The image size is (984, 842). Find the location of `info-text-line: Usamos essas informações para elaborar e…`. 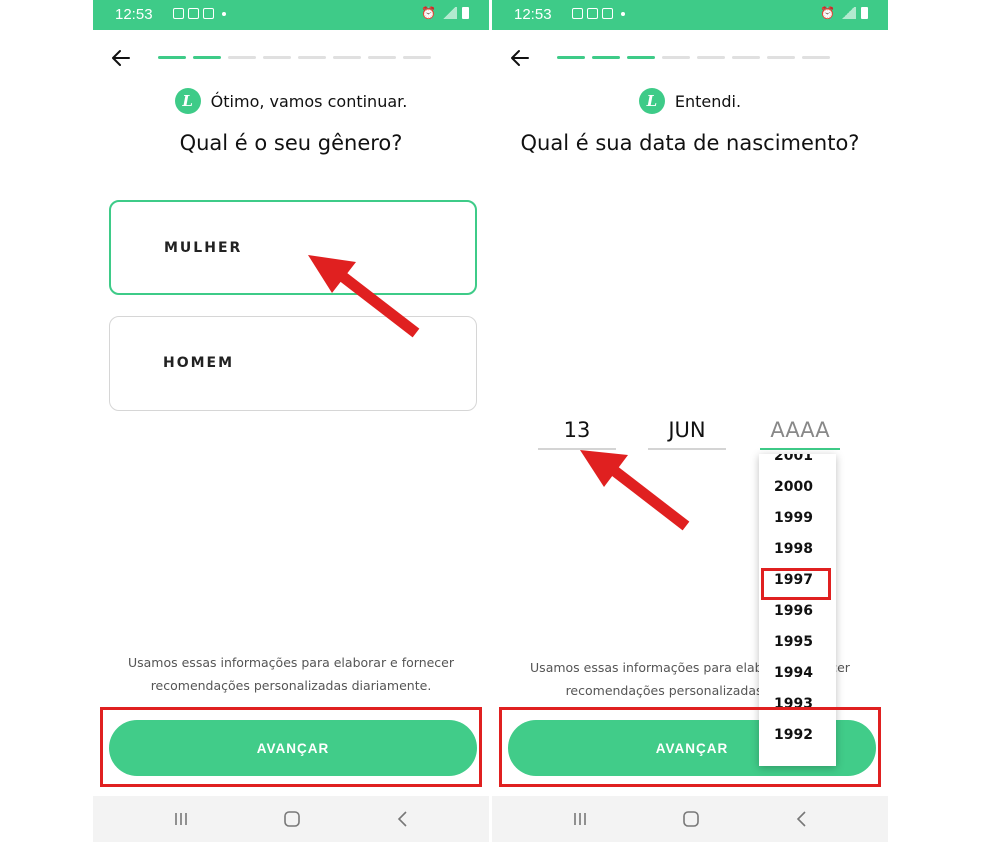

info-text-line: Usamos essas informações para elaborar e… is located at coordinates (291, 662).